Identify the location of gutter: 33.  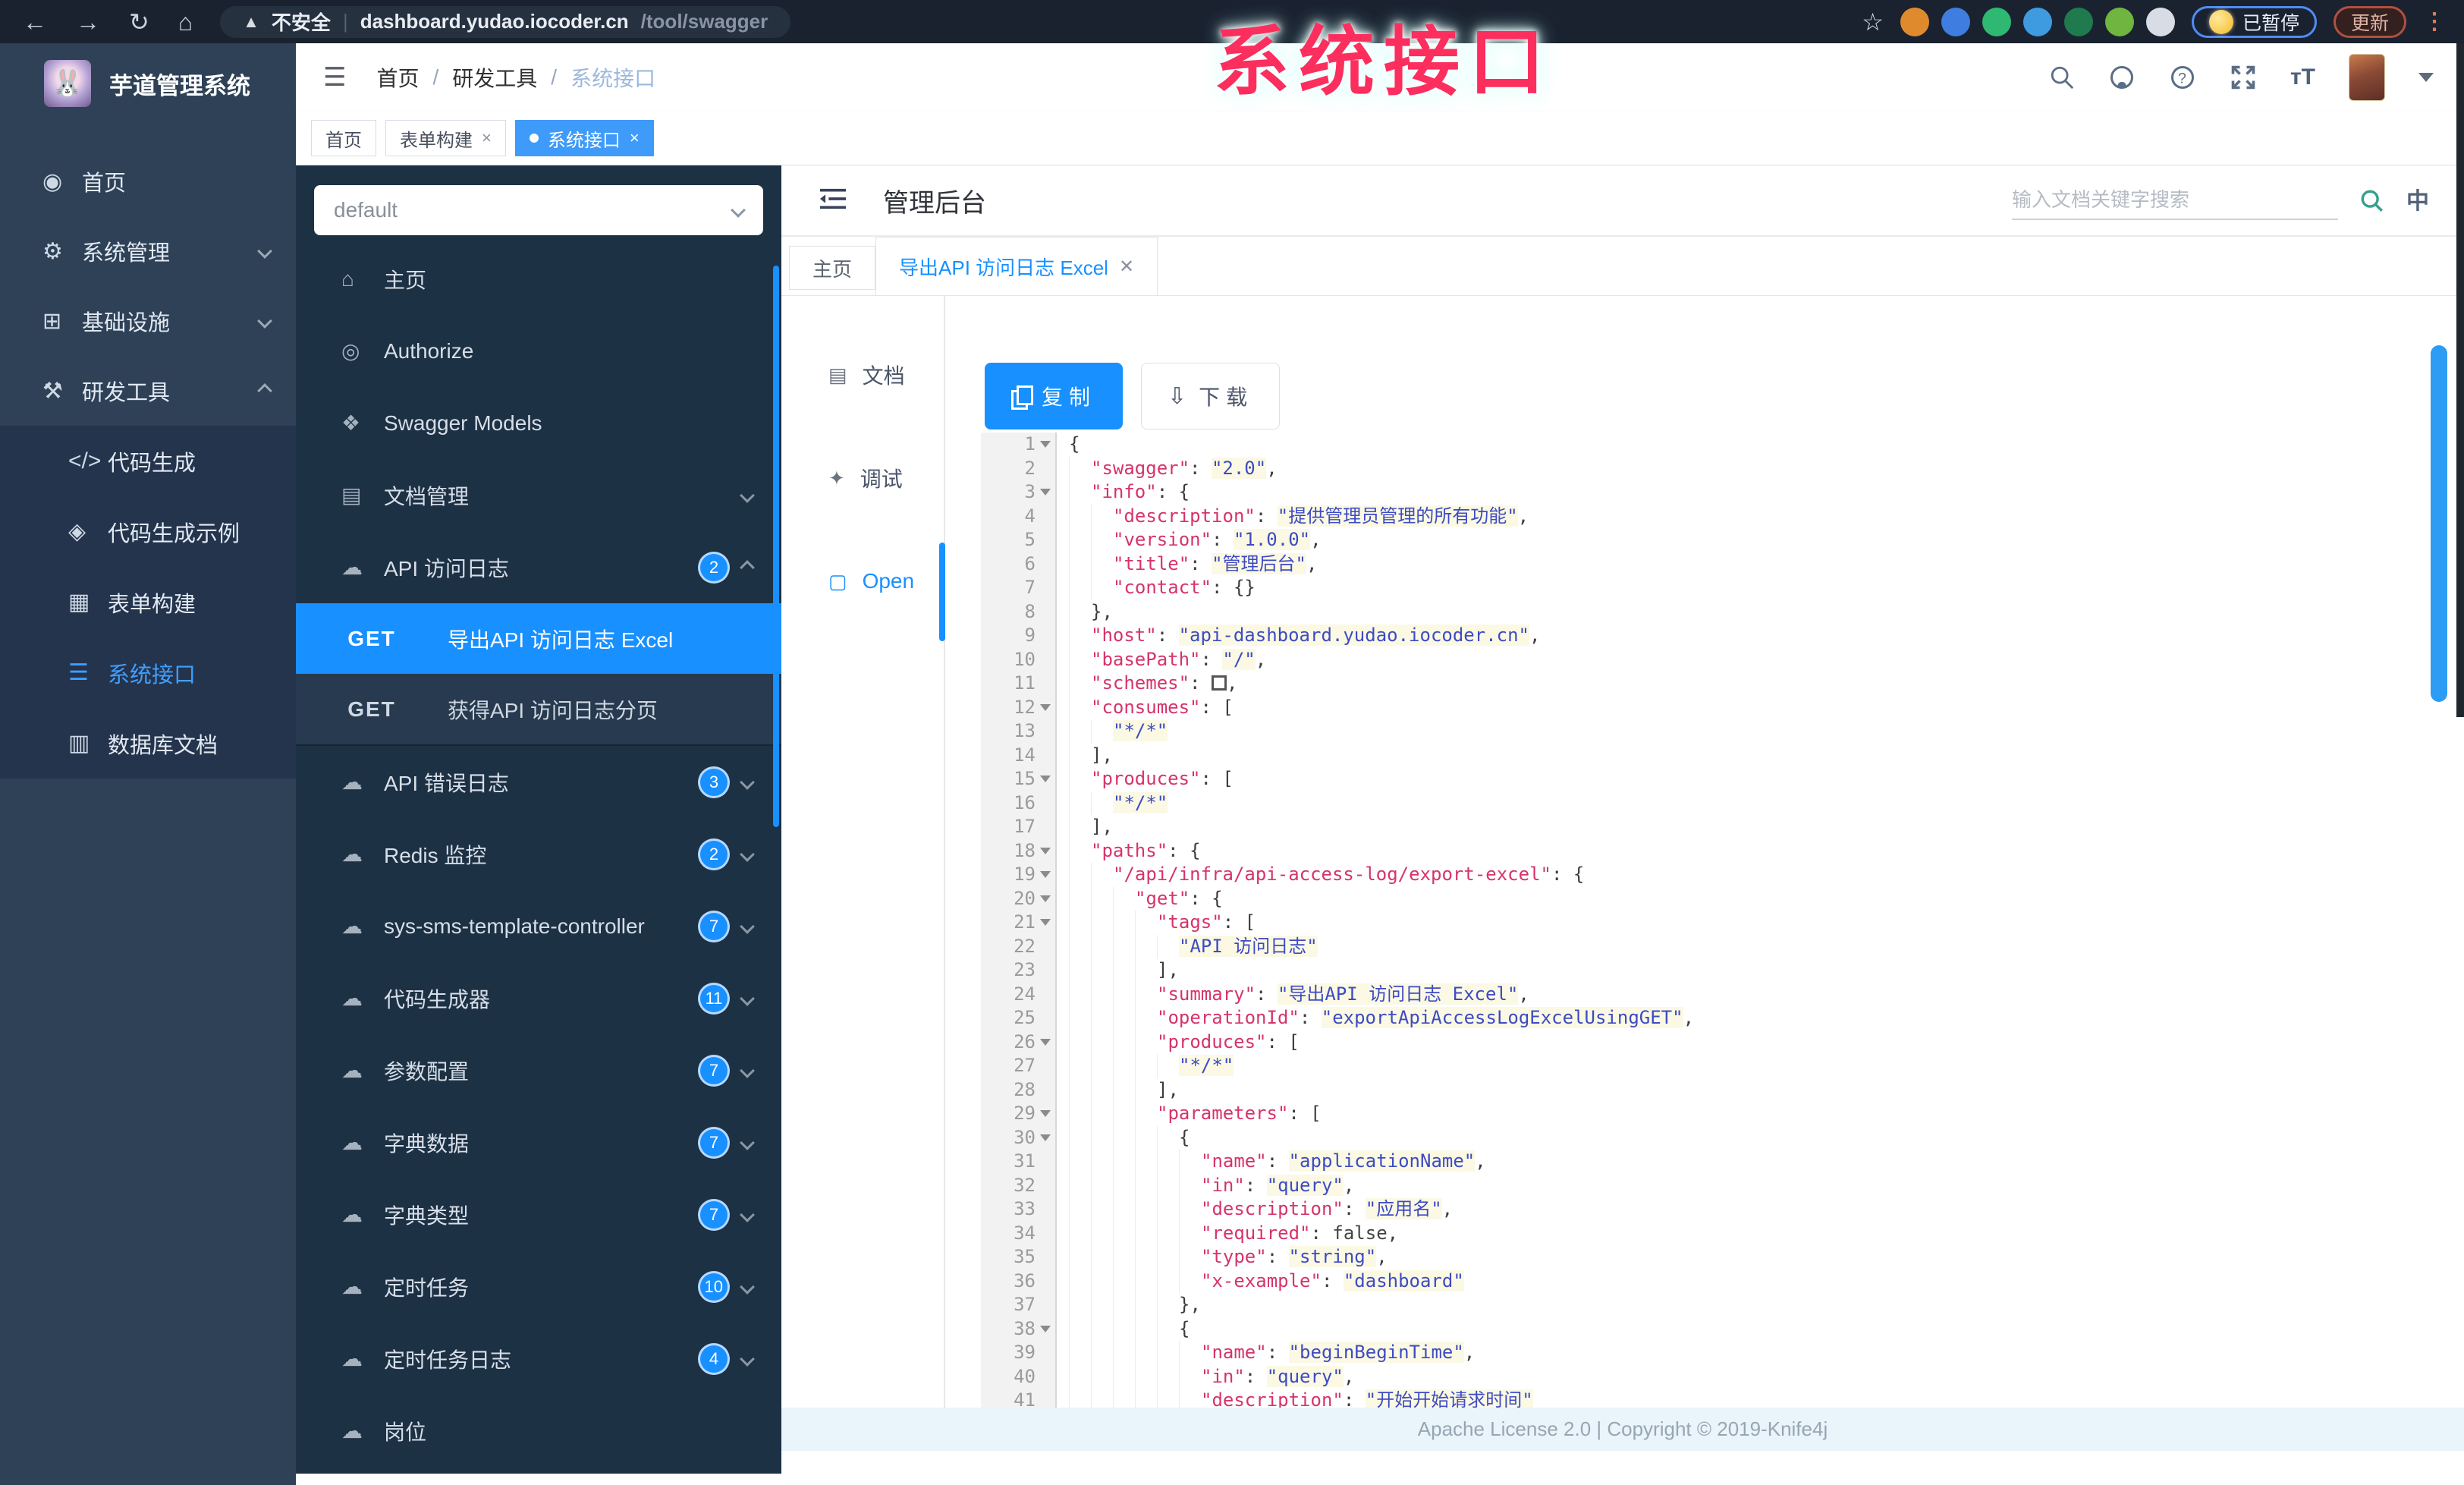
(1019, 1209).